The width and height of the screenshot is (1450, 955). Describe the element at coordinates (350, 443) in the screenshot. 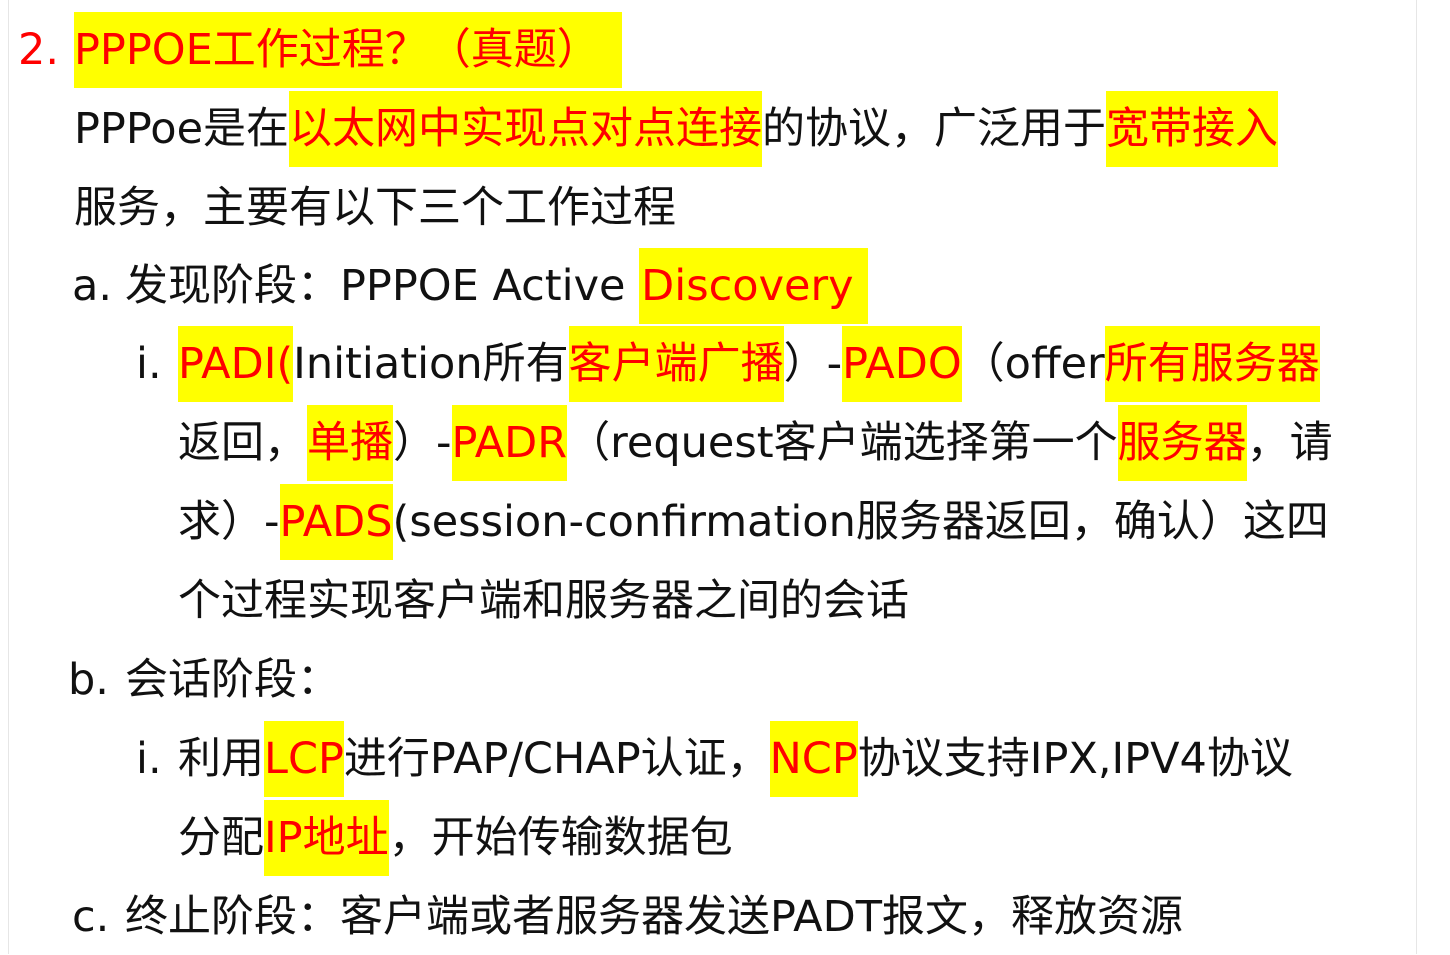

I see `highlight-unicast: 单播` at that location.